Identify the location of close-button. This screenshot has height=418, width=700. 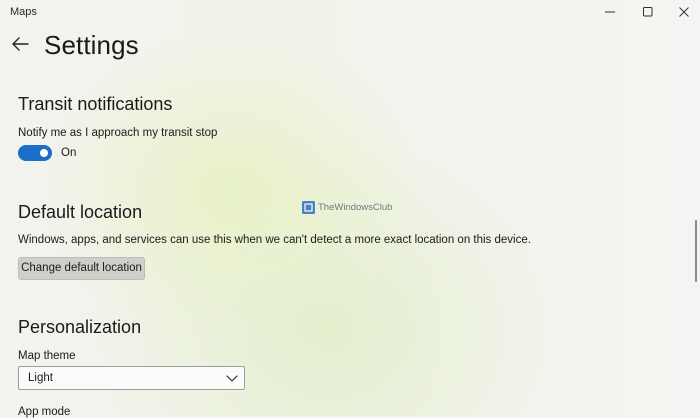
(682, 12).